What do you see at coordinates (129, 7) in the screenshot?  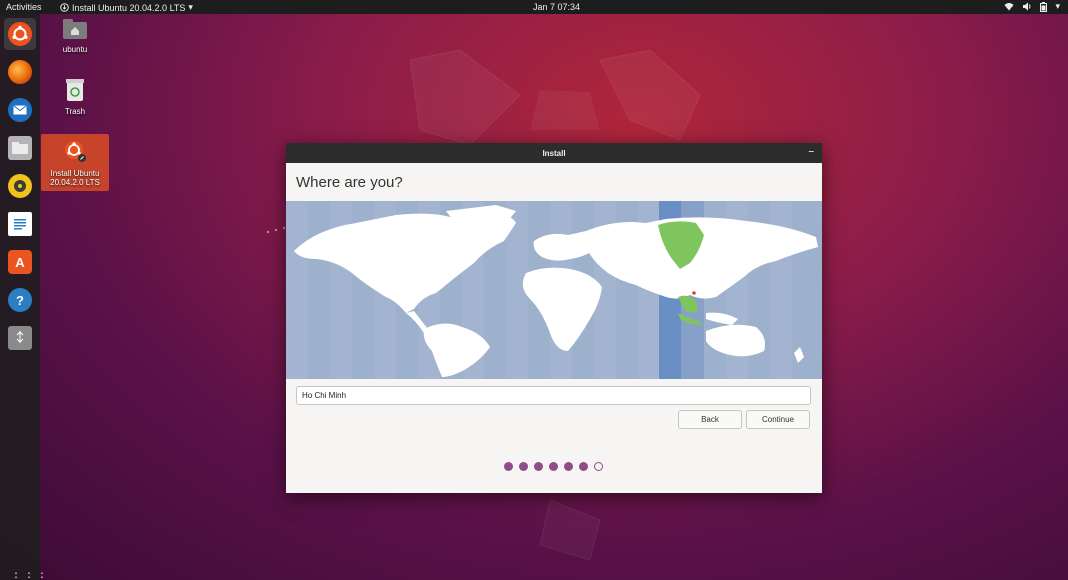 I see `app-menu-label: Install Ubuntu 20.04.2.0 LTS` at bounding box center [129, 7].